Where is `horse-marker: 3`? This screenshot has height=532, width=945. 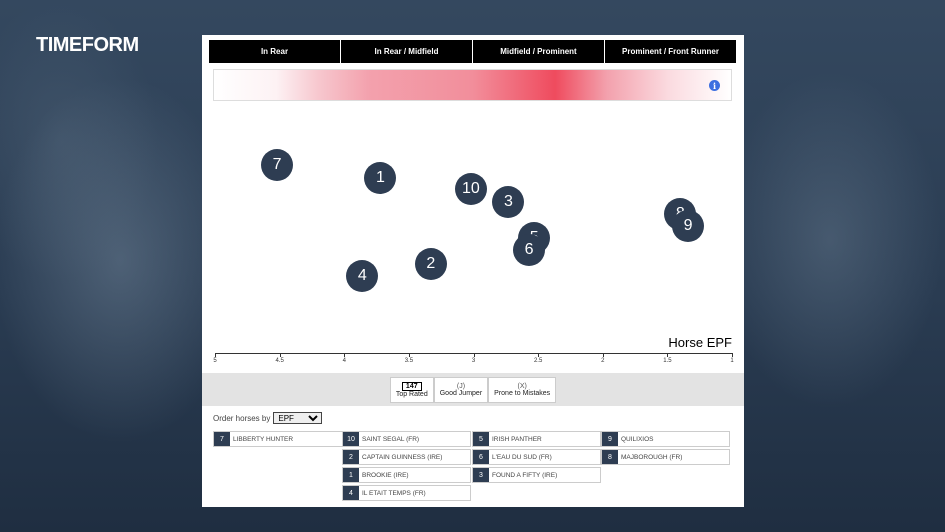
horse-marker: 3 is located at coordinates (508, 202).